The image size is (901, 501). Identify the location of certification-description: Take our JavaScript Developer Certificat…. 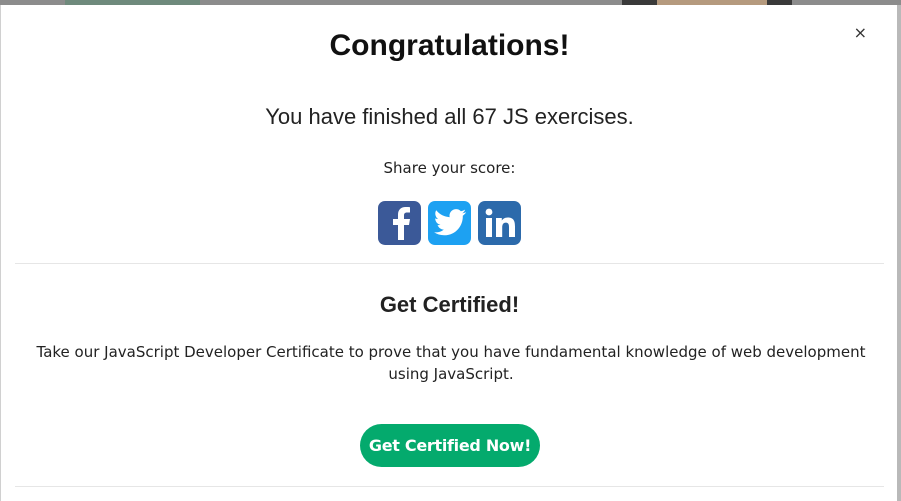
(451, 363).